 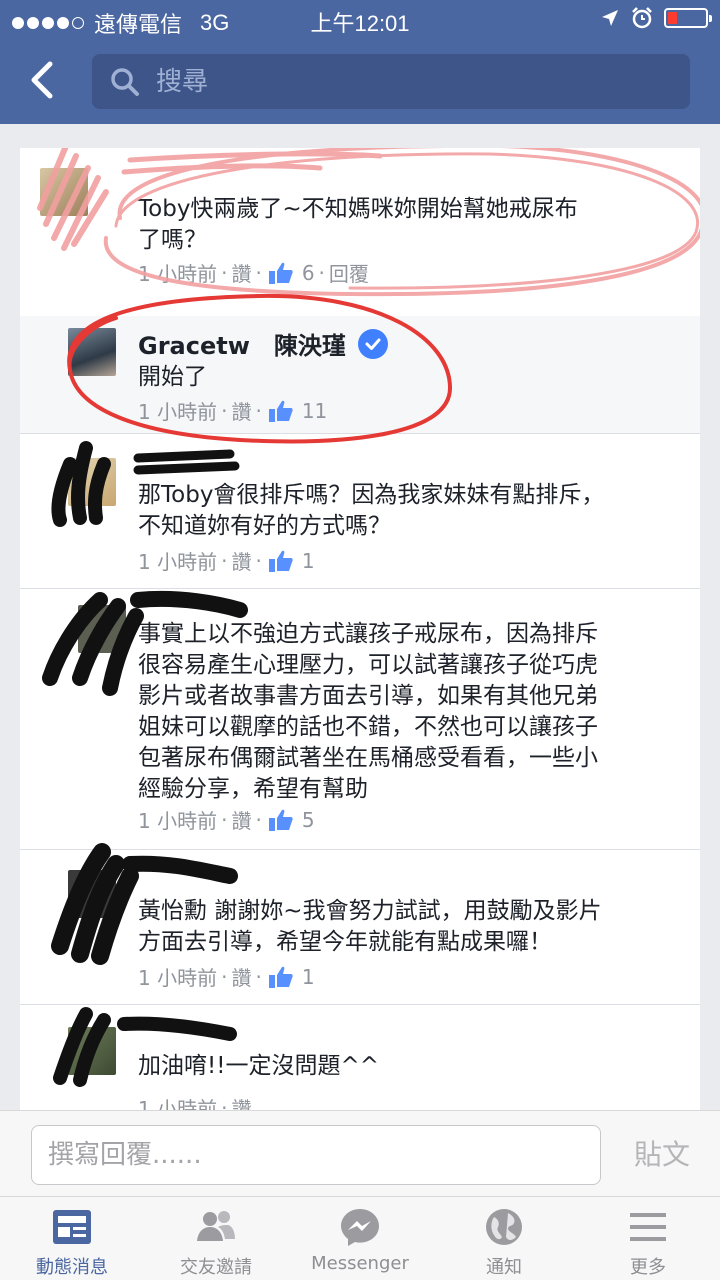 I want to click on menu-icon, so click(x=648, y=1227).